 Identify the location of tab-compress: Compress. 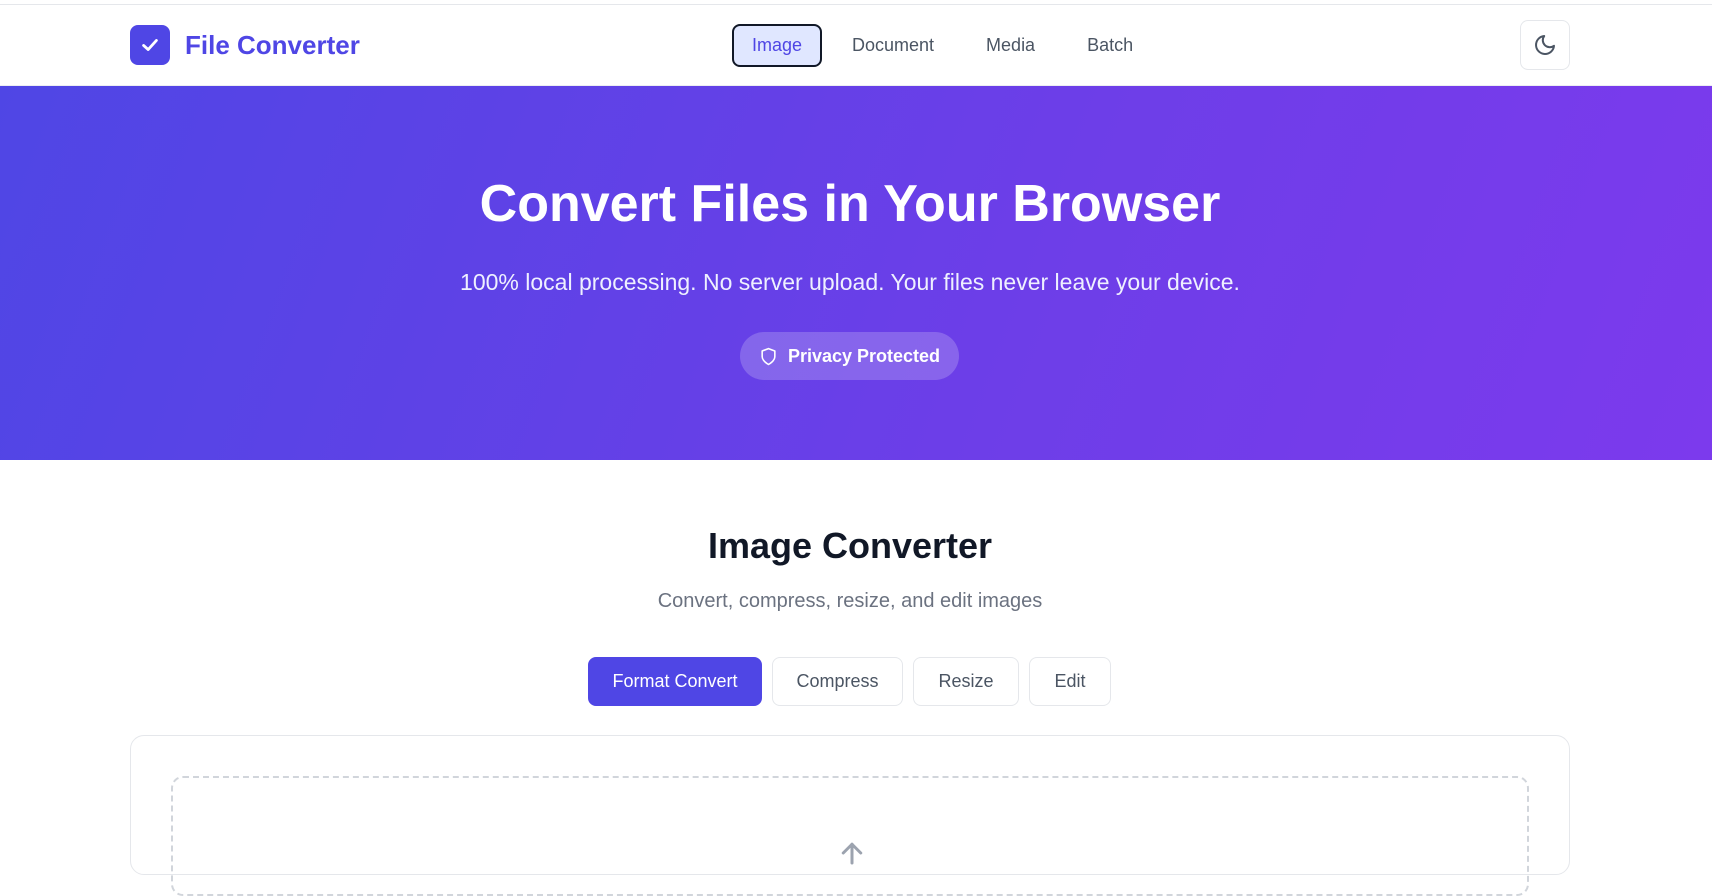
(837, 681).